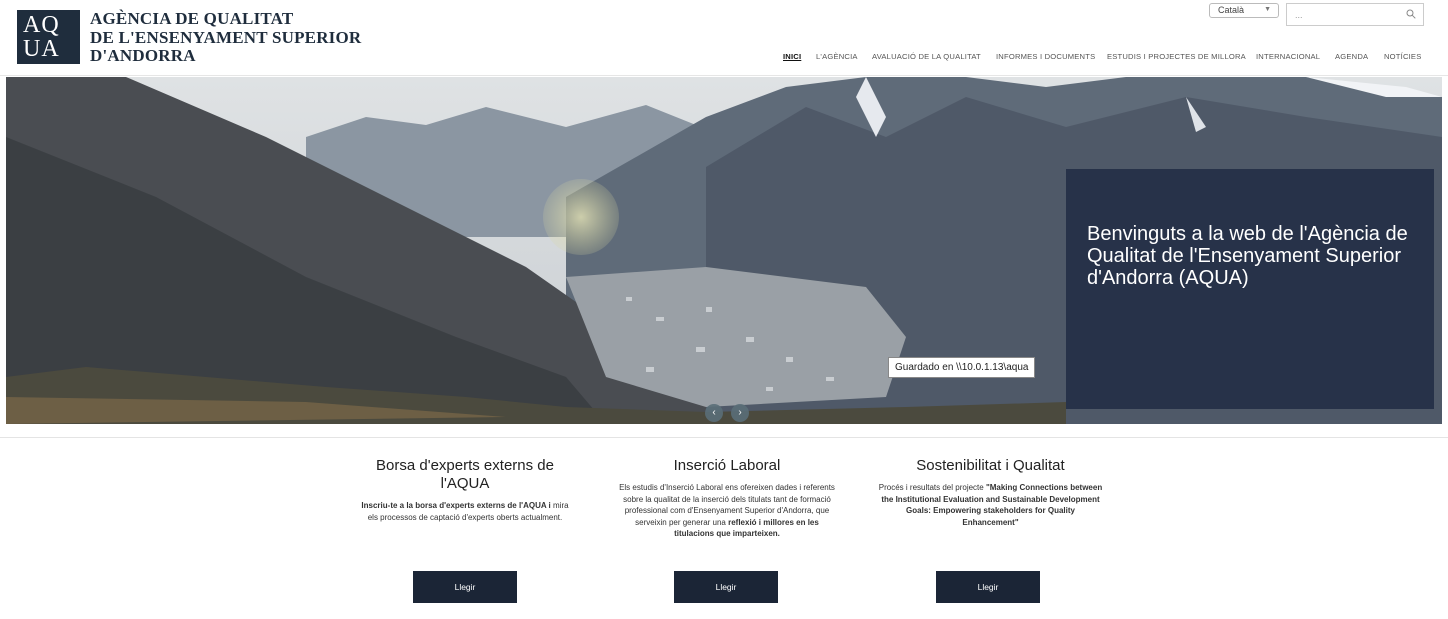 This screenshot has width=1448, height=619. What do you see at coordinates (714, 413) in the screenshot?
I see `chevron-left-icon: ‹` at bounding box center [714, 413].